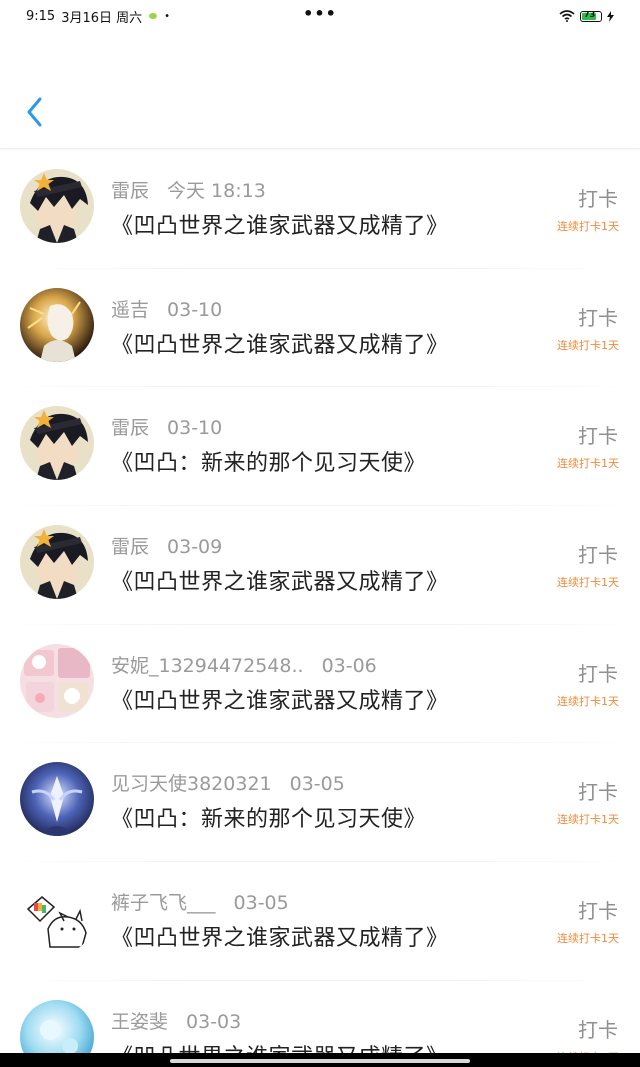  I want to click on status-bar: 9:15 3月16日 周六 • ••• 73, so click(320, 16).